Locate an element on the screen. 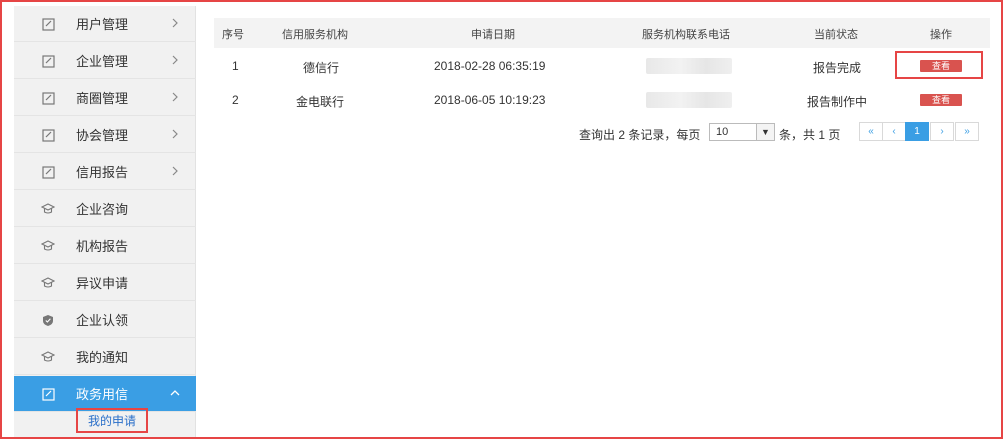 Image resolution: width=1003 pixels, height=439 pixels. sidebar-item-notifications: 我的通知 is located at coordinates (105, 357).